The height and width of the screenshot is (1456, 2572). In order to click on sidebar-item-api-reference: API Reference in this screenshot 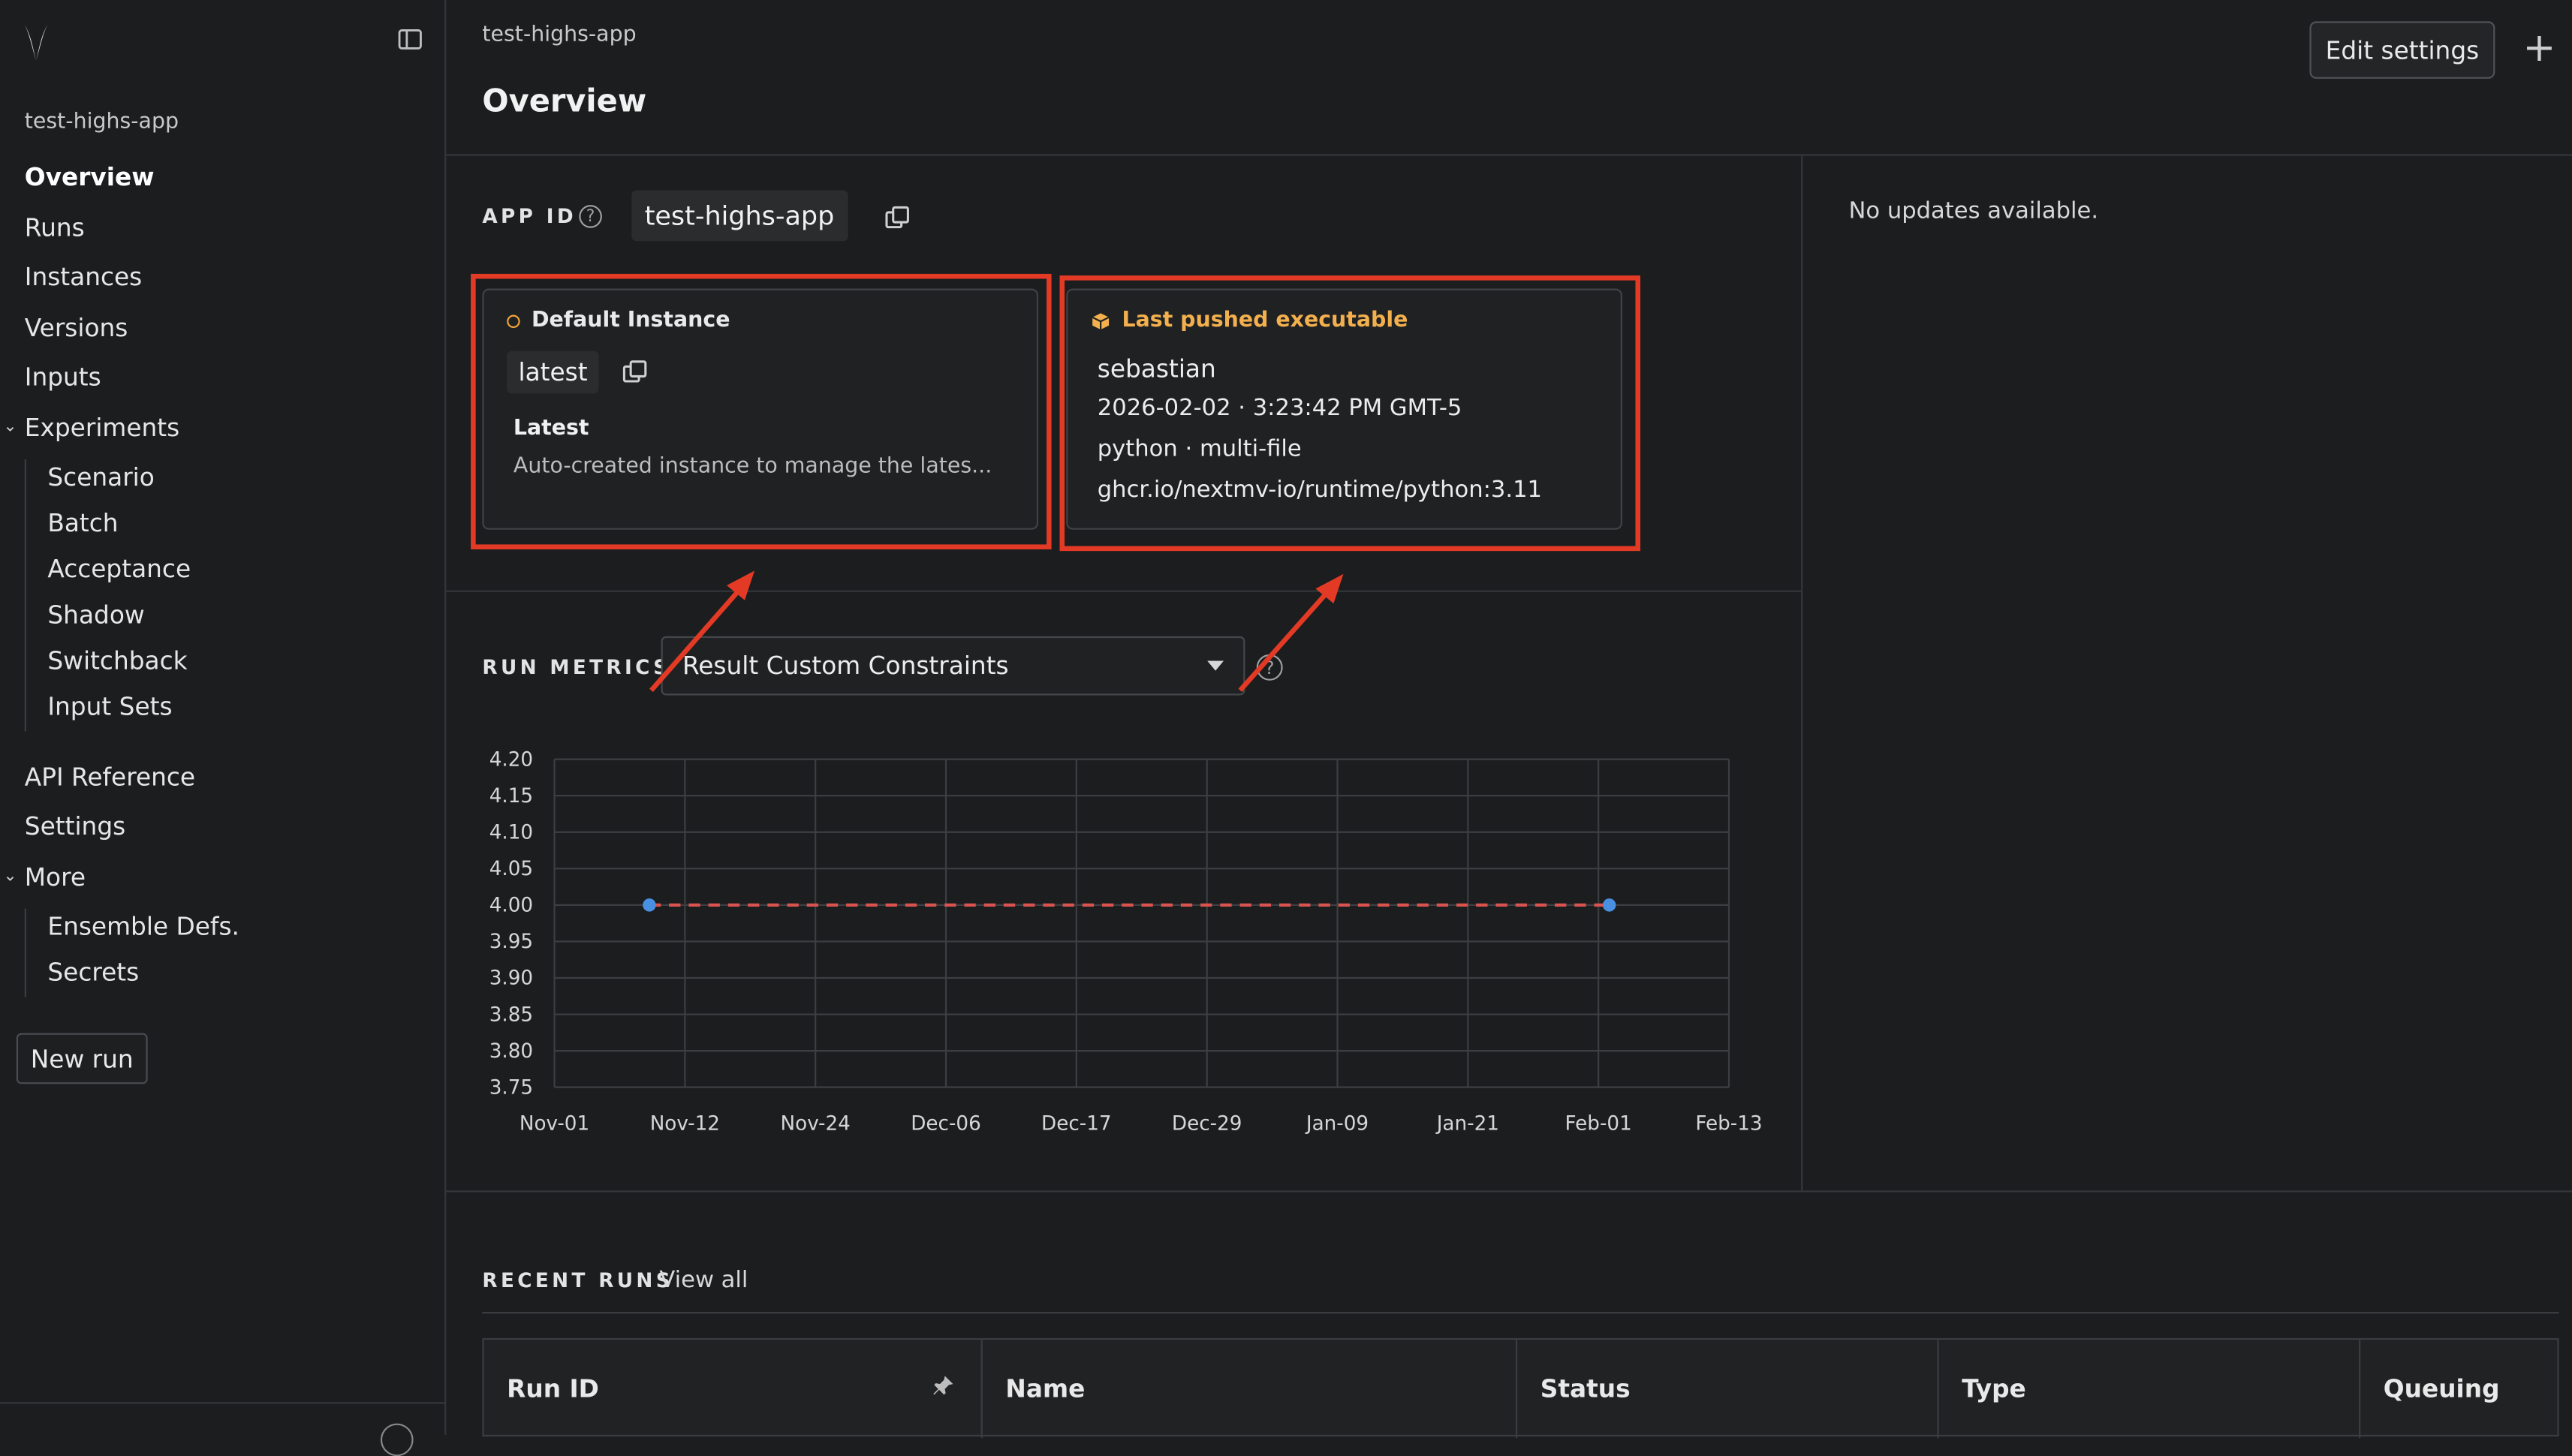, I will do `click(110, 777)`.